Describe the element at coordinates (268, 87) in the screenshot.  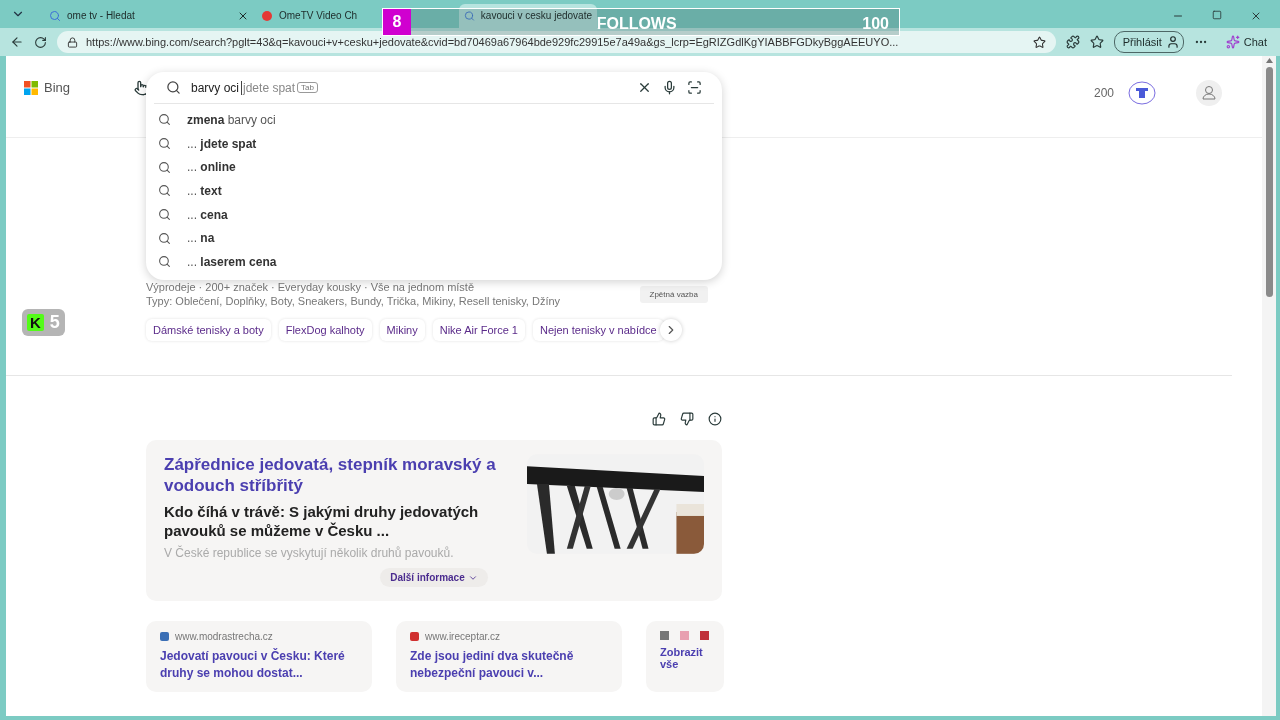
I see `autocomplete-hint: jdete spat` at that location.